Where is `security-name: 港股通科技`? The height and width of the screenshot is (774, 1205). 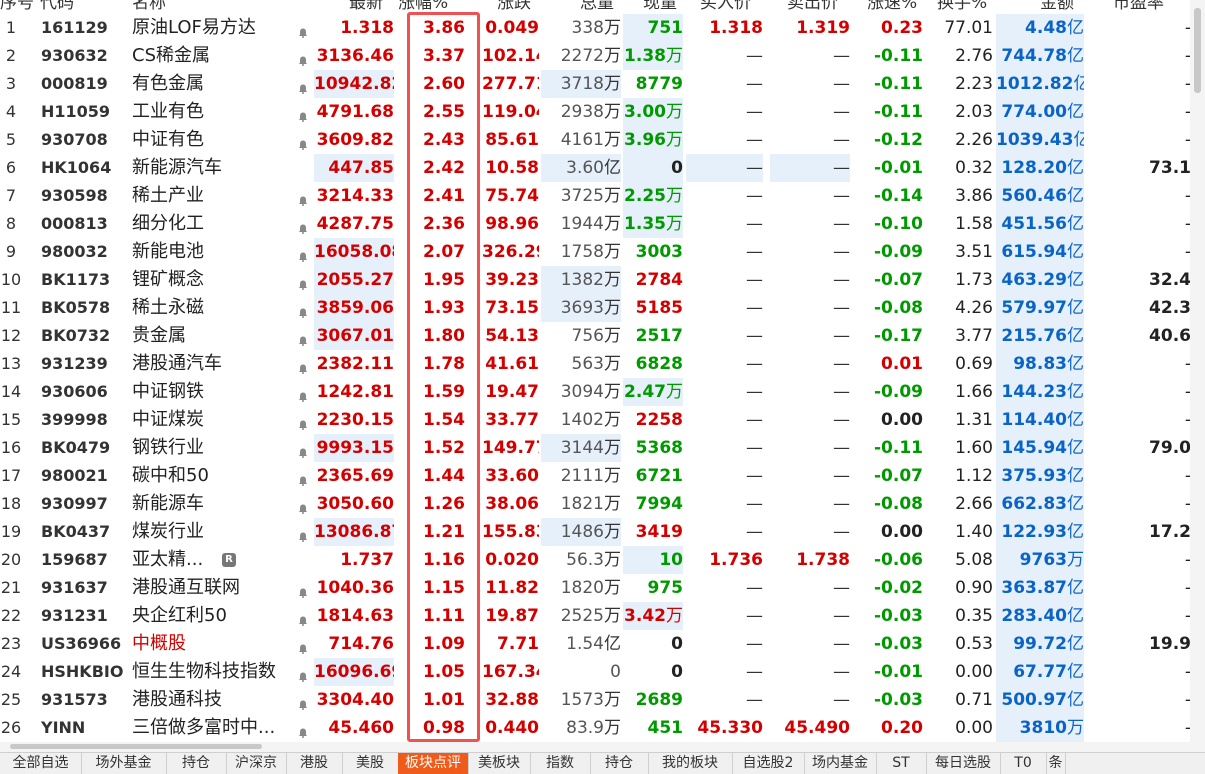 security-name: 港股通科技 is located at coordinates (214, 700).